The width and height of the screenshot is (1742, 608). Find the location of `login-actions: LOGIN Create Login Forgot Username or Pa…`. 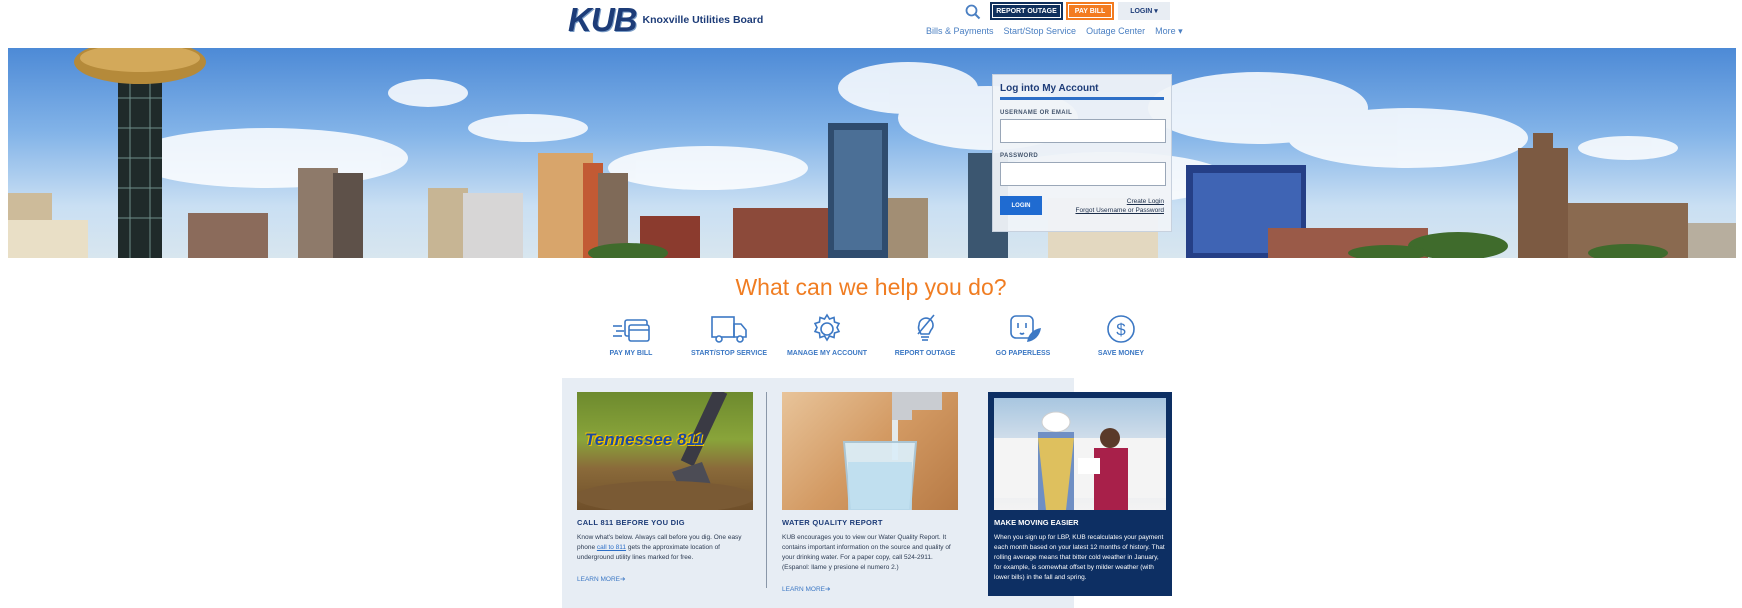

login-actions: LOGIN Create Login Forgot Username or Pa… is located at coordinates (1082, 205).